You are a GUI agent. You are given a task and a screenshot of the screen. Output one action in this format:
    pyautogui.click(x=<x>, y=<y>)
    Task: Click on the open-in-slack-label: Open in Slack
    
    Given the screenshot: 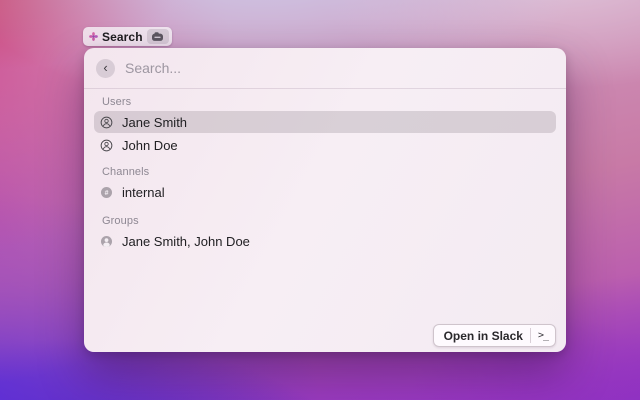 What is the action you would take?
    pyautogui.click(x=483, y=335)
    